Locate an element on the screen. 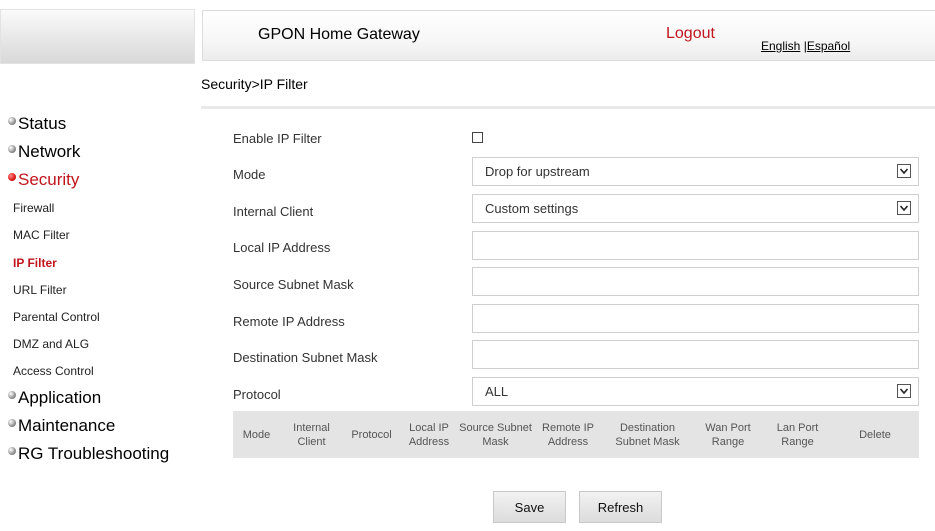 The height and width of the screenshot is (531, 935). protocol-select: ALL is located at coordinates (695, 391).